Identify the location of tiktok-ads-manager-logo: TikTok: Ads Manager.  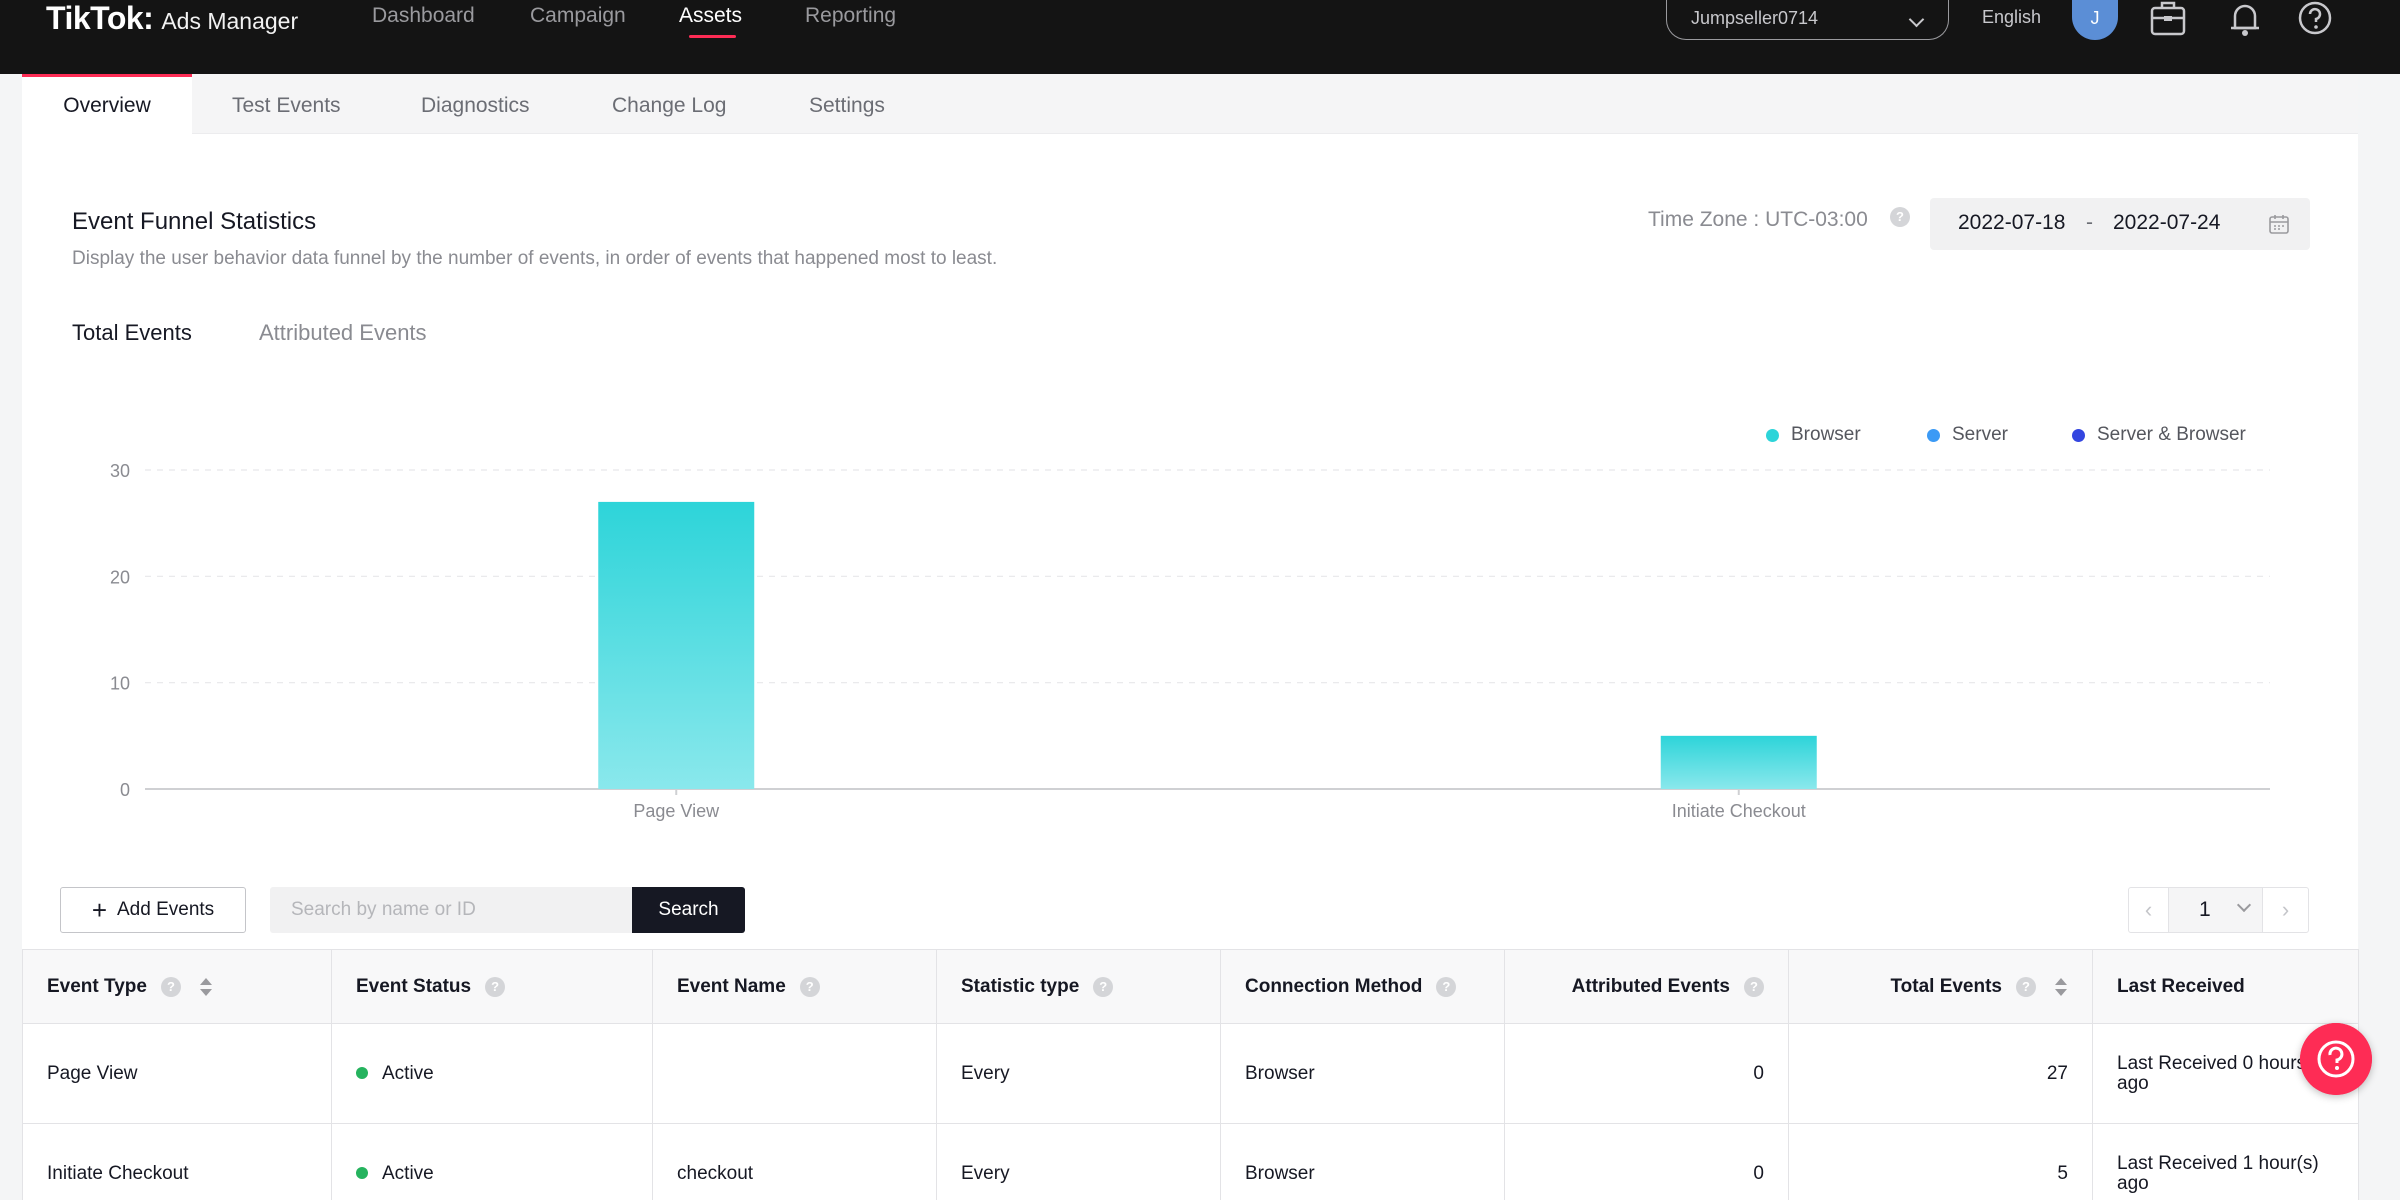
(172, 20).